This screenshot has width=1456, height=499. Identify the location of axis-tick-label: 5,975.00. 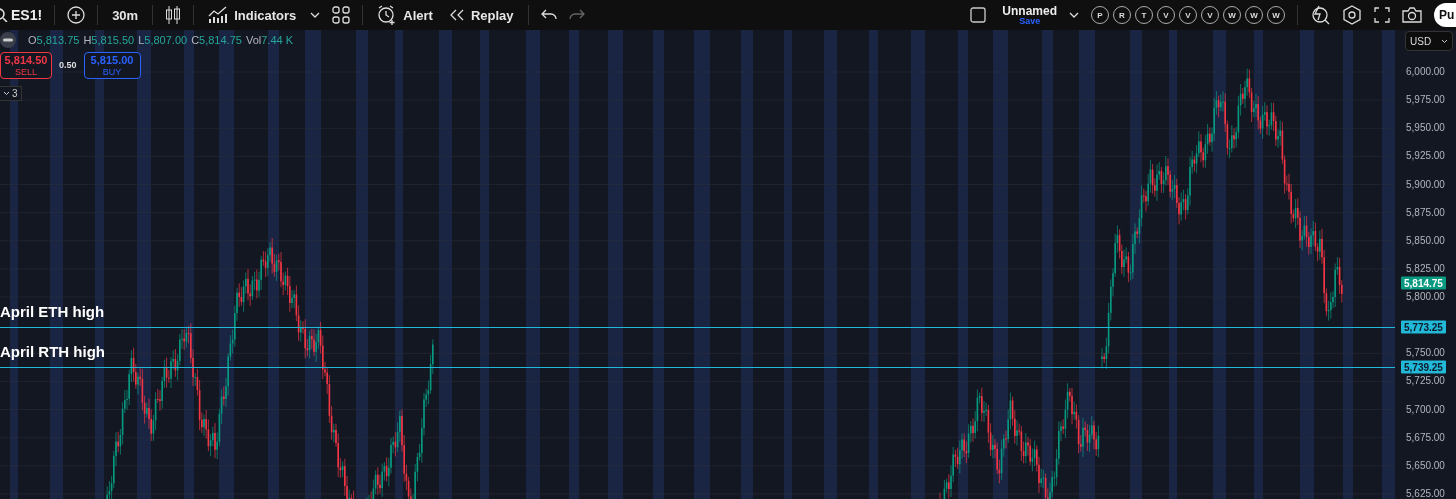
(1425, 100).